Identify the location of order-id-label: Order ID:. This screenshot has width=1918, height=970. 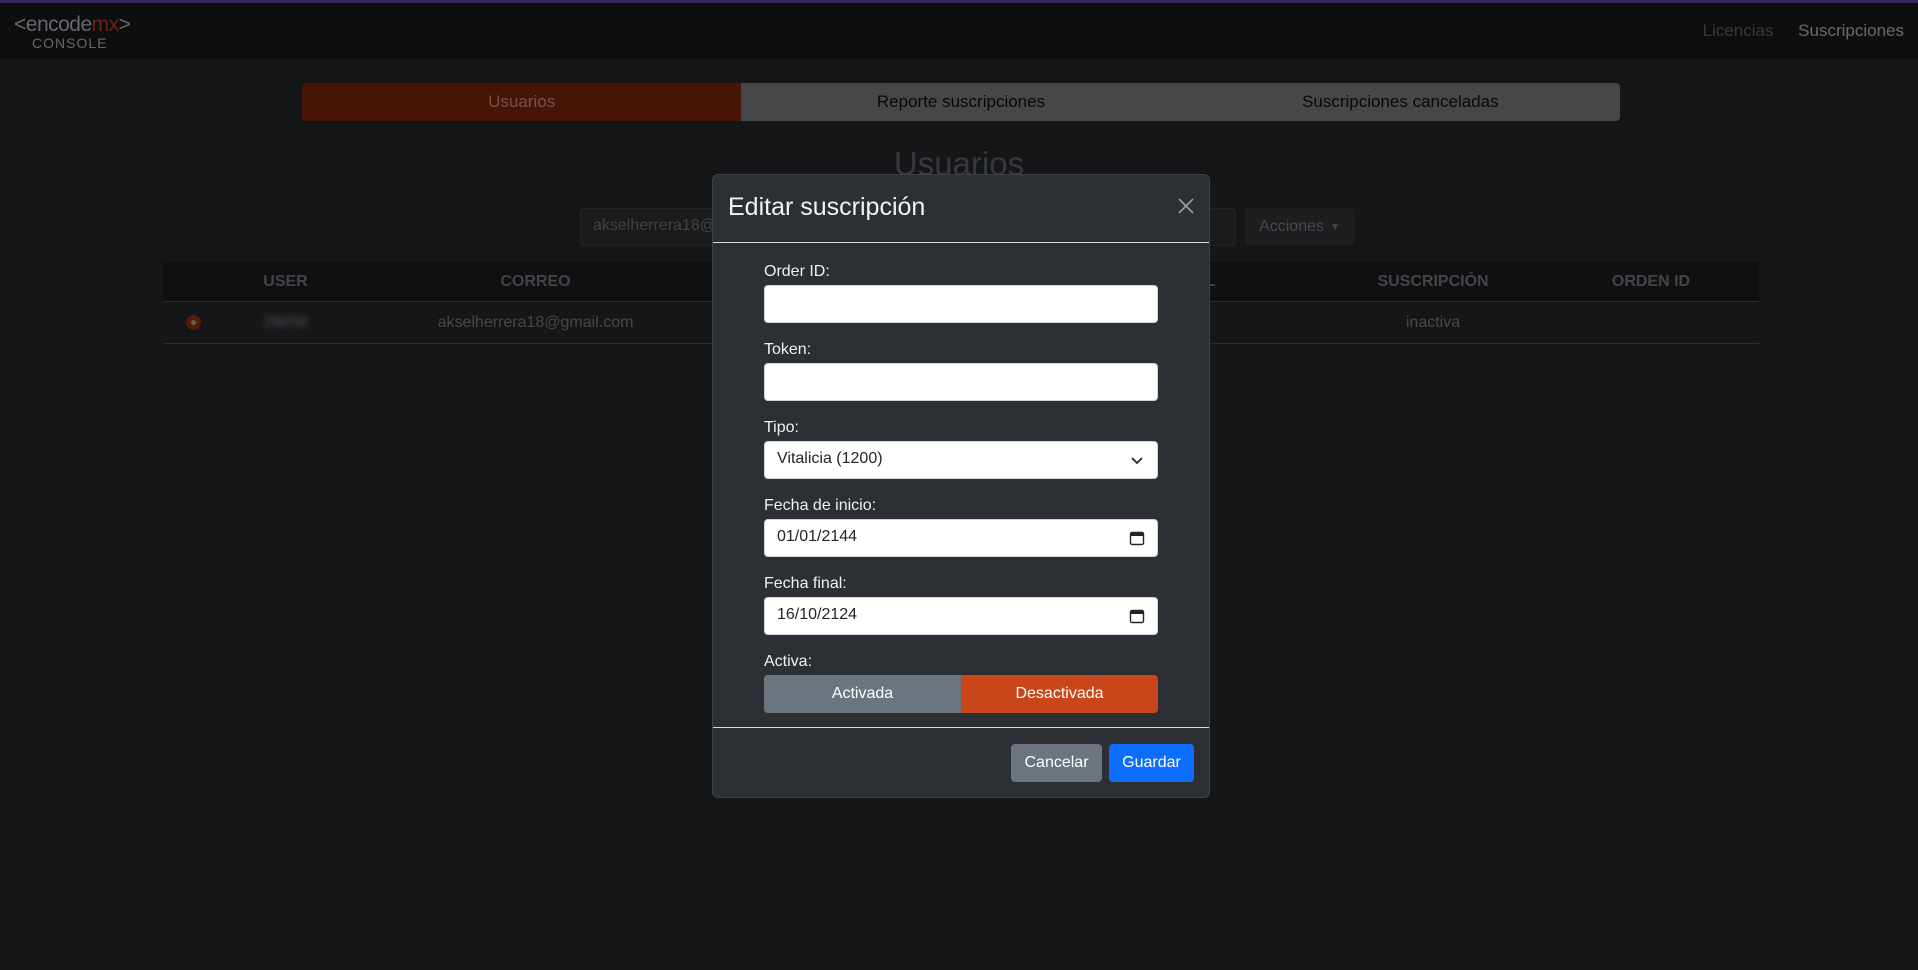
(797, 271).